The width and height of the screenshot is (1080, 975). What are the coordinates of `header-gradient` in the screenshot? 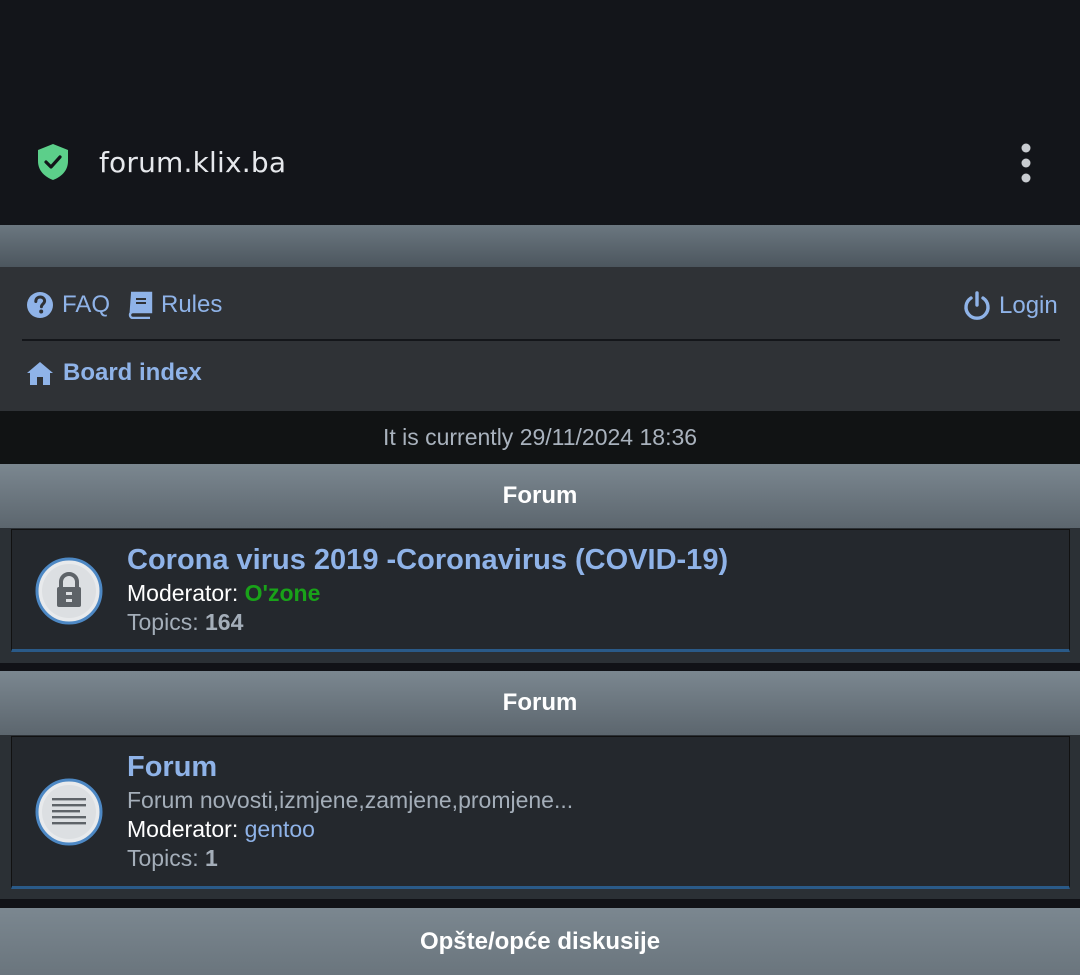 It's located at (540, 246).